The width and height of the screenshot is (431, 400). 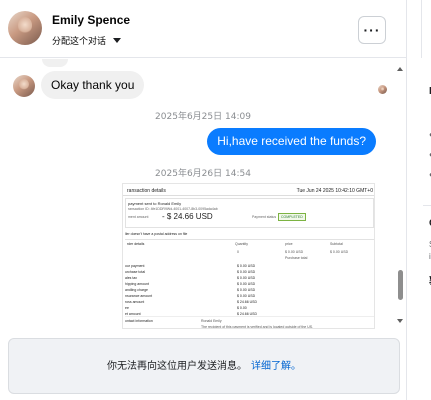 I want to click on assign-conversation-label: 分配这个对话, so click(x=79, y=42).